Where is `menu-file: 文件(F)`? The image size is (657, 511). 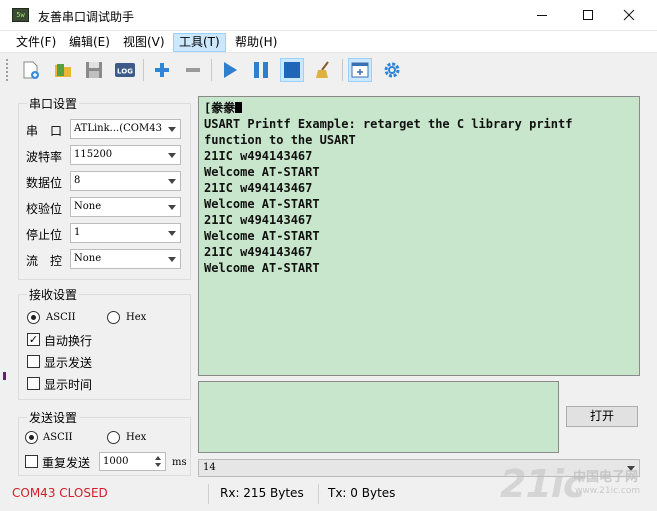 menu-file: 文件(F) is located at coordinates (36, 42).